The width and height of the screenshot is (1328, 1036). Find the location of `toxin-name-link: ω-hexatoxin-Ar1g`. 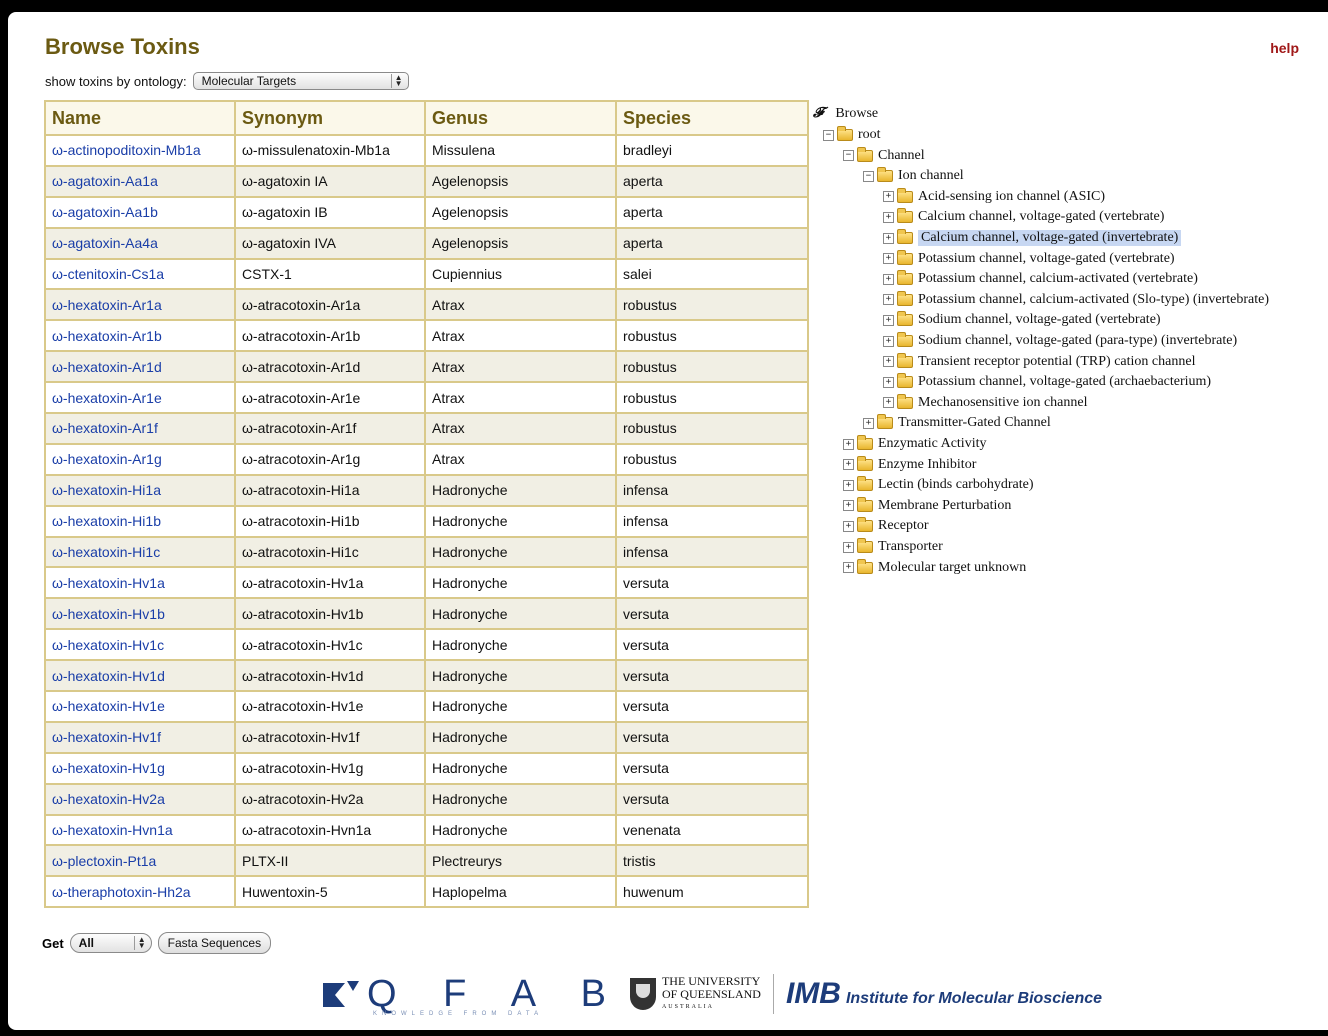

toxin-name-link: ω-hexatoxin-Ar1g is located at coordinates (107, 459).